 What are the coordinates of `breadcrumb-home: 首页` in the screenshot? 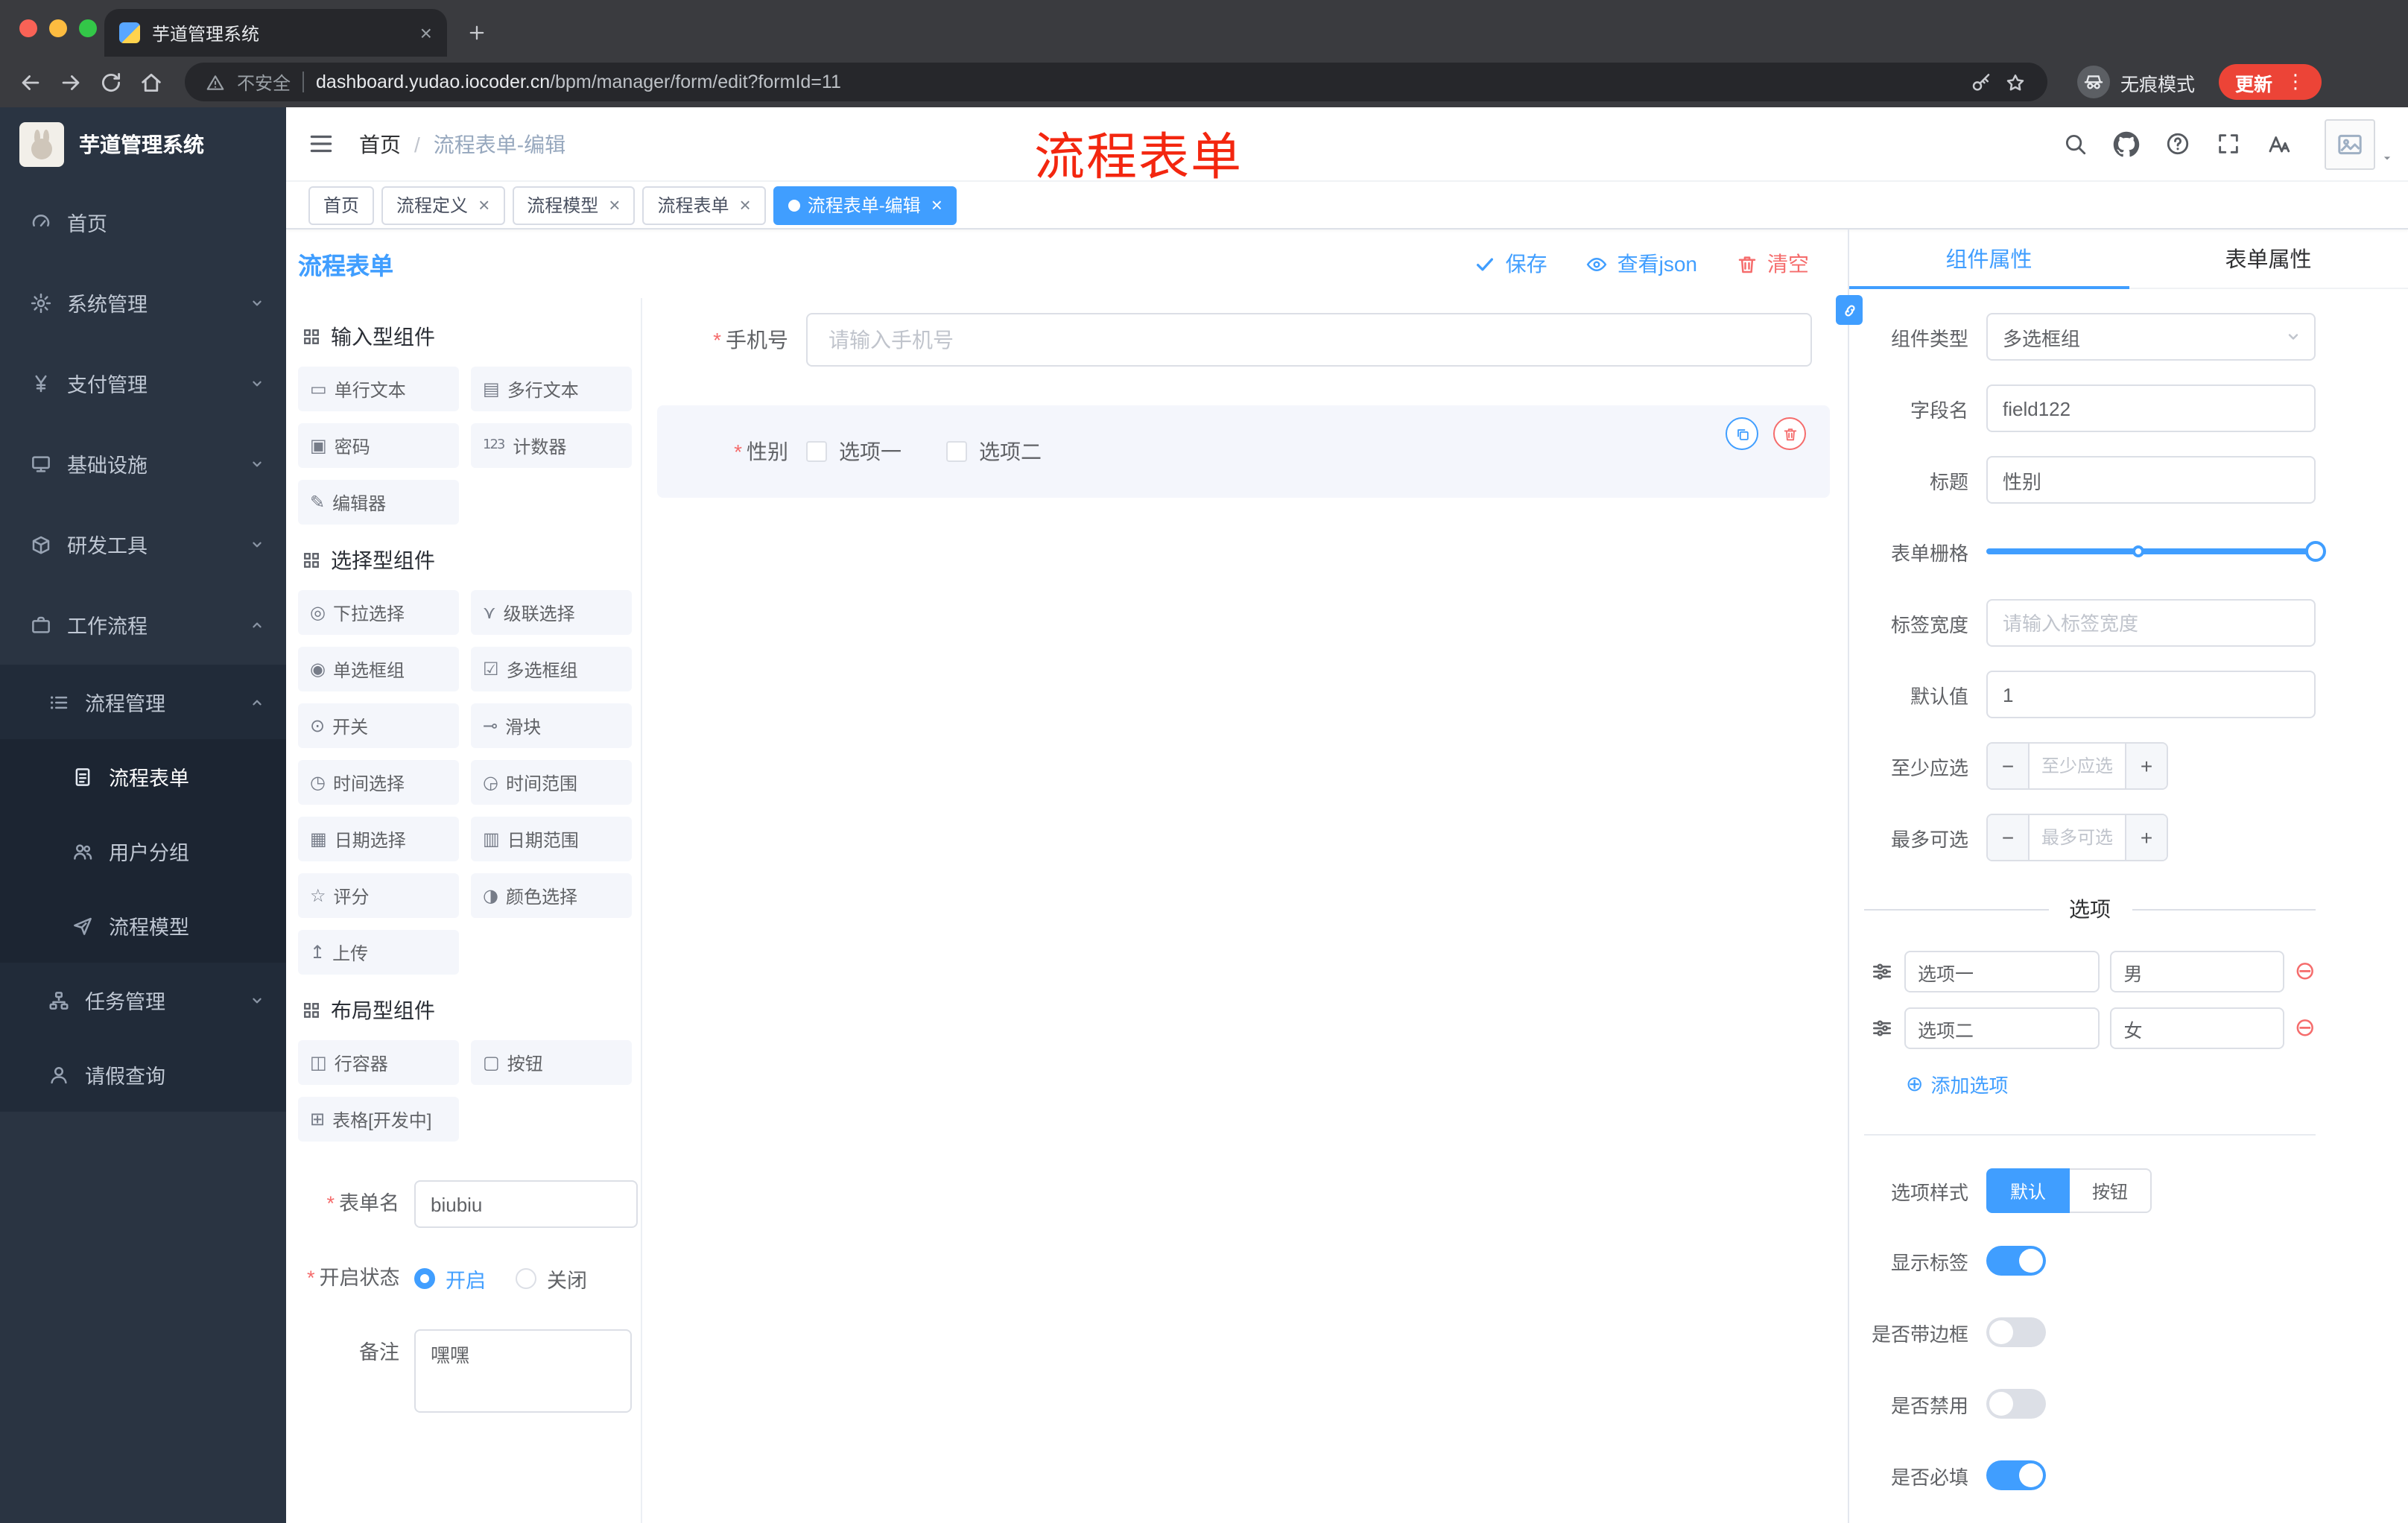 It's located at (380, 144).